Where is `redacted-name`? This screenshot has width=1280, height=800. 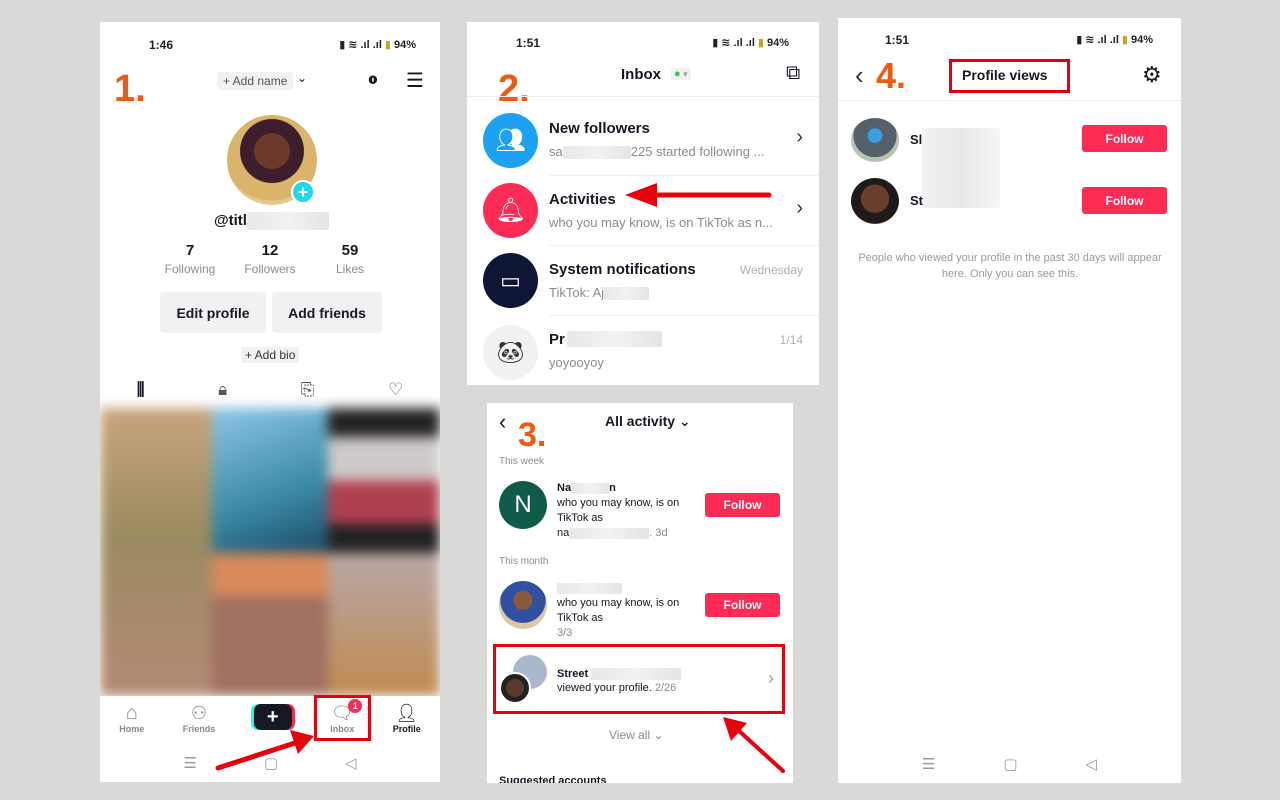
redacted-name is located at coordinates (614, 339).